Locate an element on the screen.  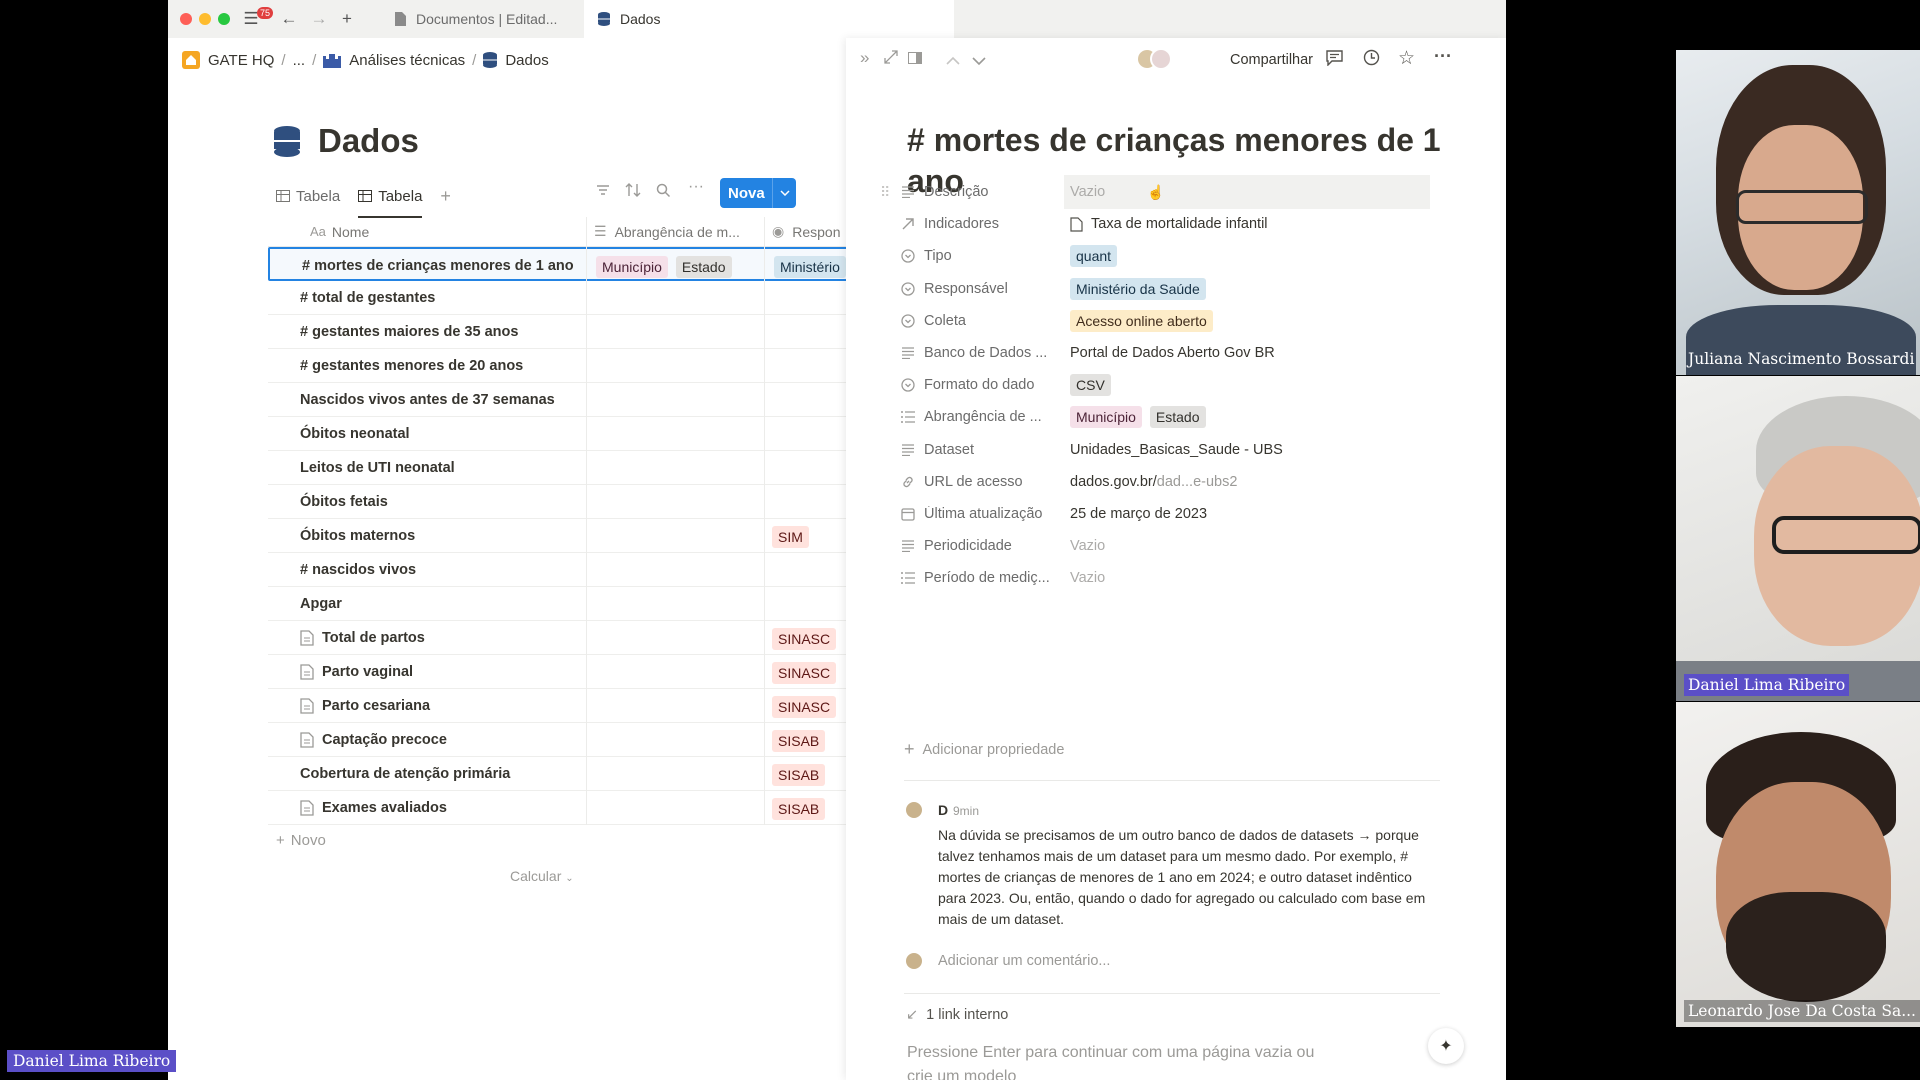
calculate-button: Calcular ⌄ is located at coordinates (542, 876).